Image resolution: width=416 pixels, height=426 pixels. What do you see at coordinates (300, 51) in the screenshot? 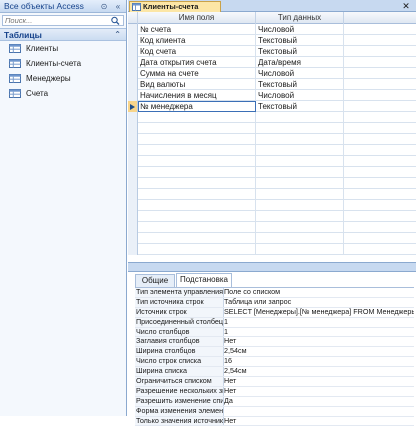
I see `data-type-cell: Текстовый` at bounding box center [300, 51].